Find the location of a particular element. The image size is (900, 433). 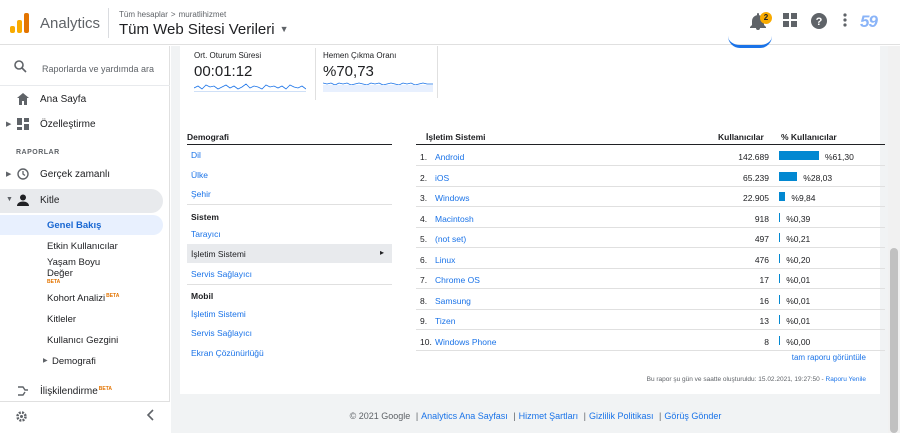

dimension-mobile-provider: Servis Sağlayıcı is located at coordinates (289, 332).